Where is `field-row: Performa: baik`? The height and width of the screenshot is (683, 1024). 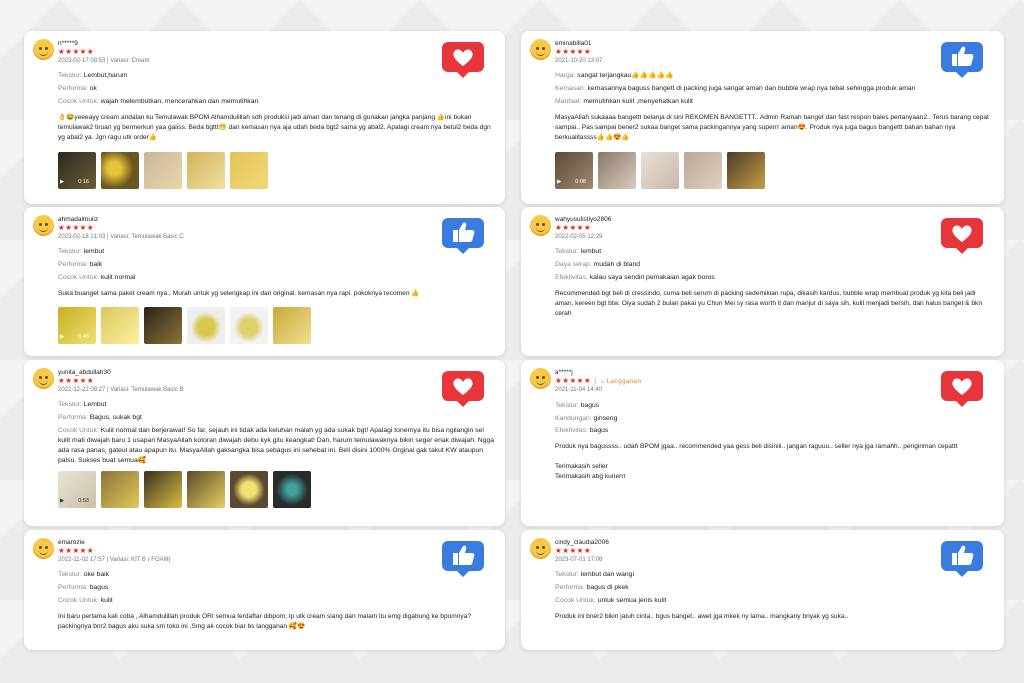 field-row: Performa: baik is located at coordinates (80, 265).